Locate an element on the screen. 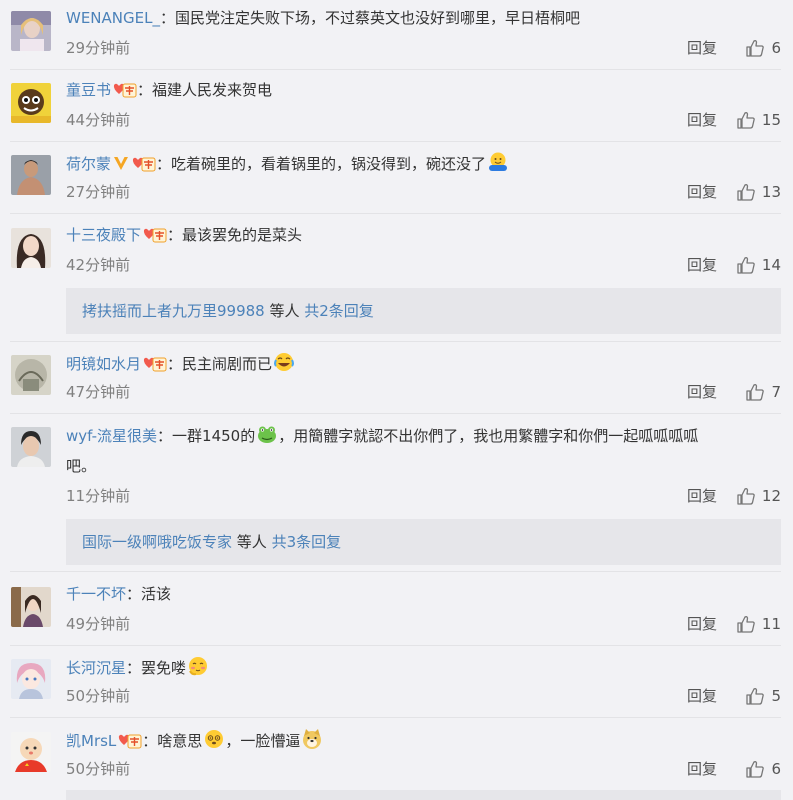 The width and height of the screenshot is (793, 800). username: 长河沉星 is located at coordinates (96, 668).